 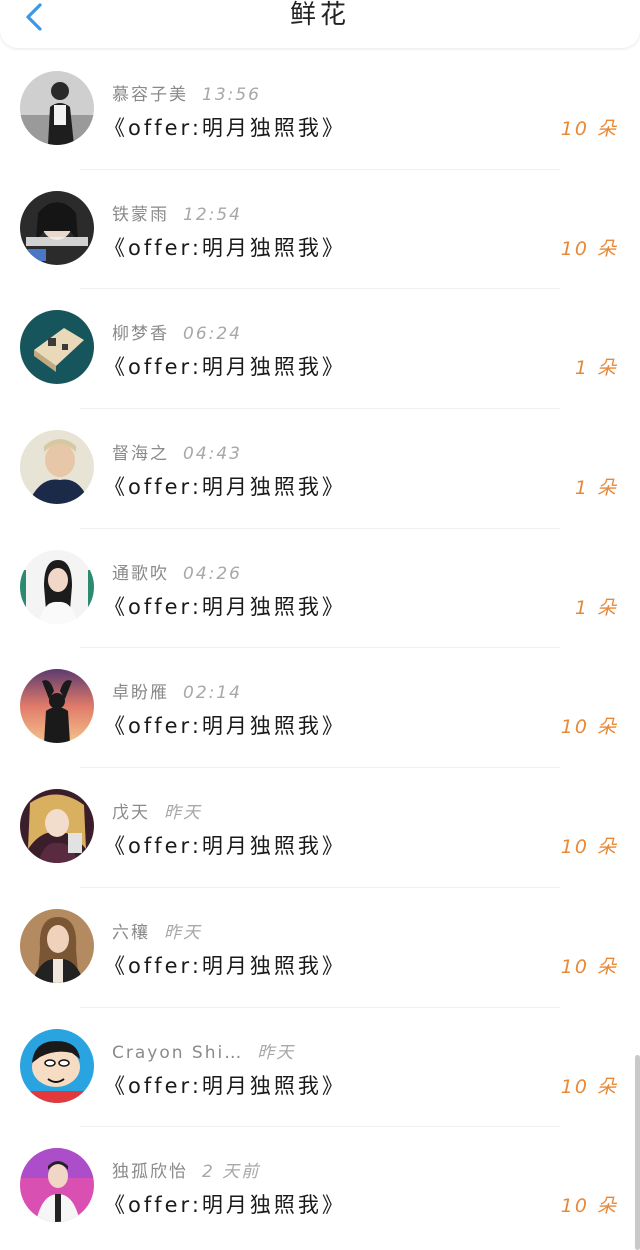 What do you see at coordinates (320, 948) in the screenshot?
I see `list-item: 六穰 昨天 《offer:明月独照我》 10 朵` at bounding box center [320, 948].